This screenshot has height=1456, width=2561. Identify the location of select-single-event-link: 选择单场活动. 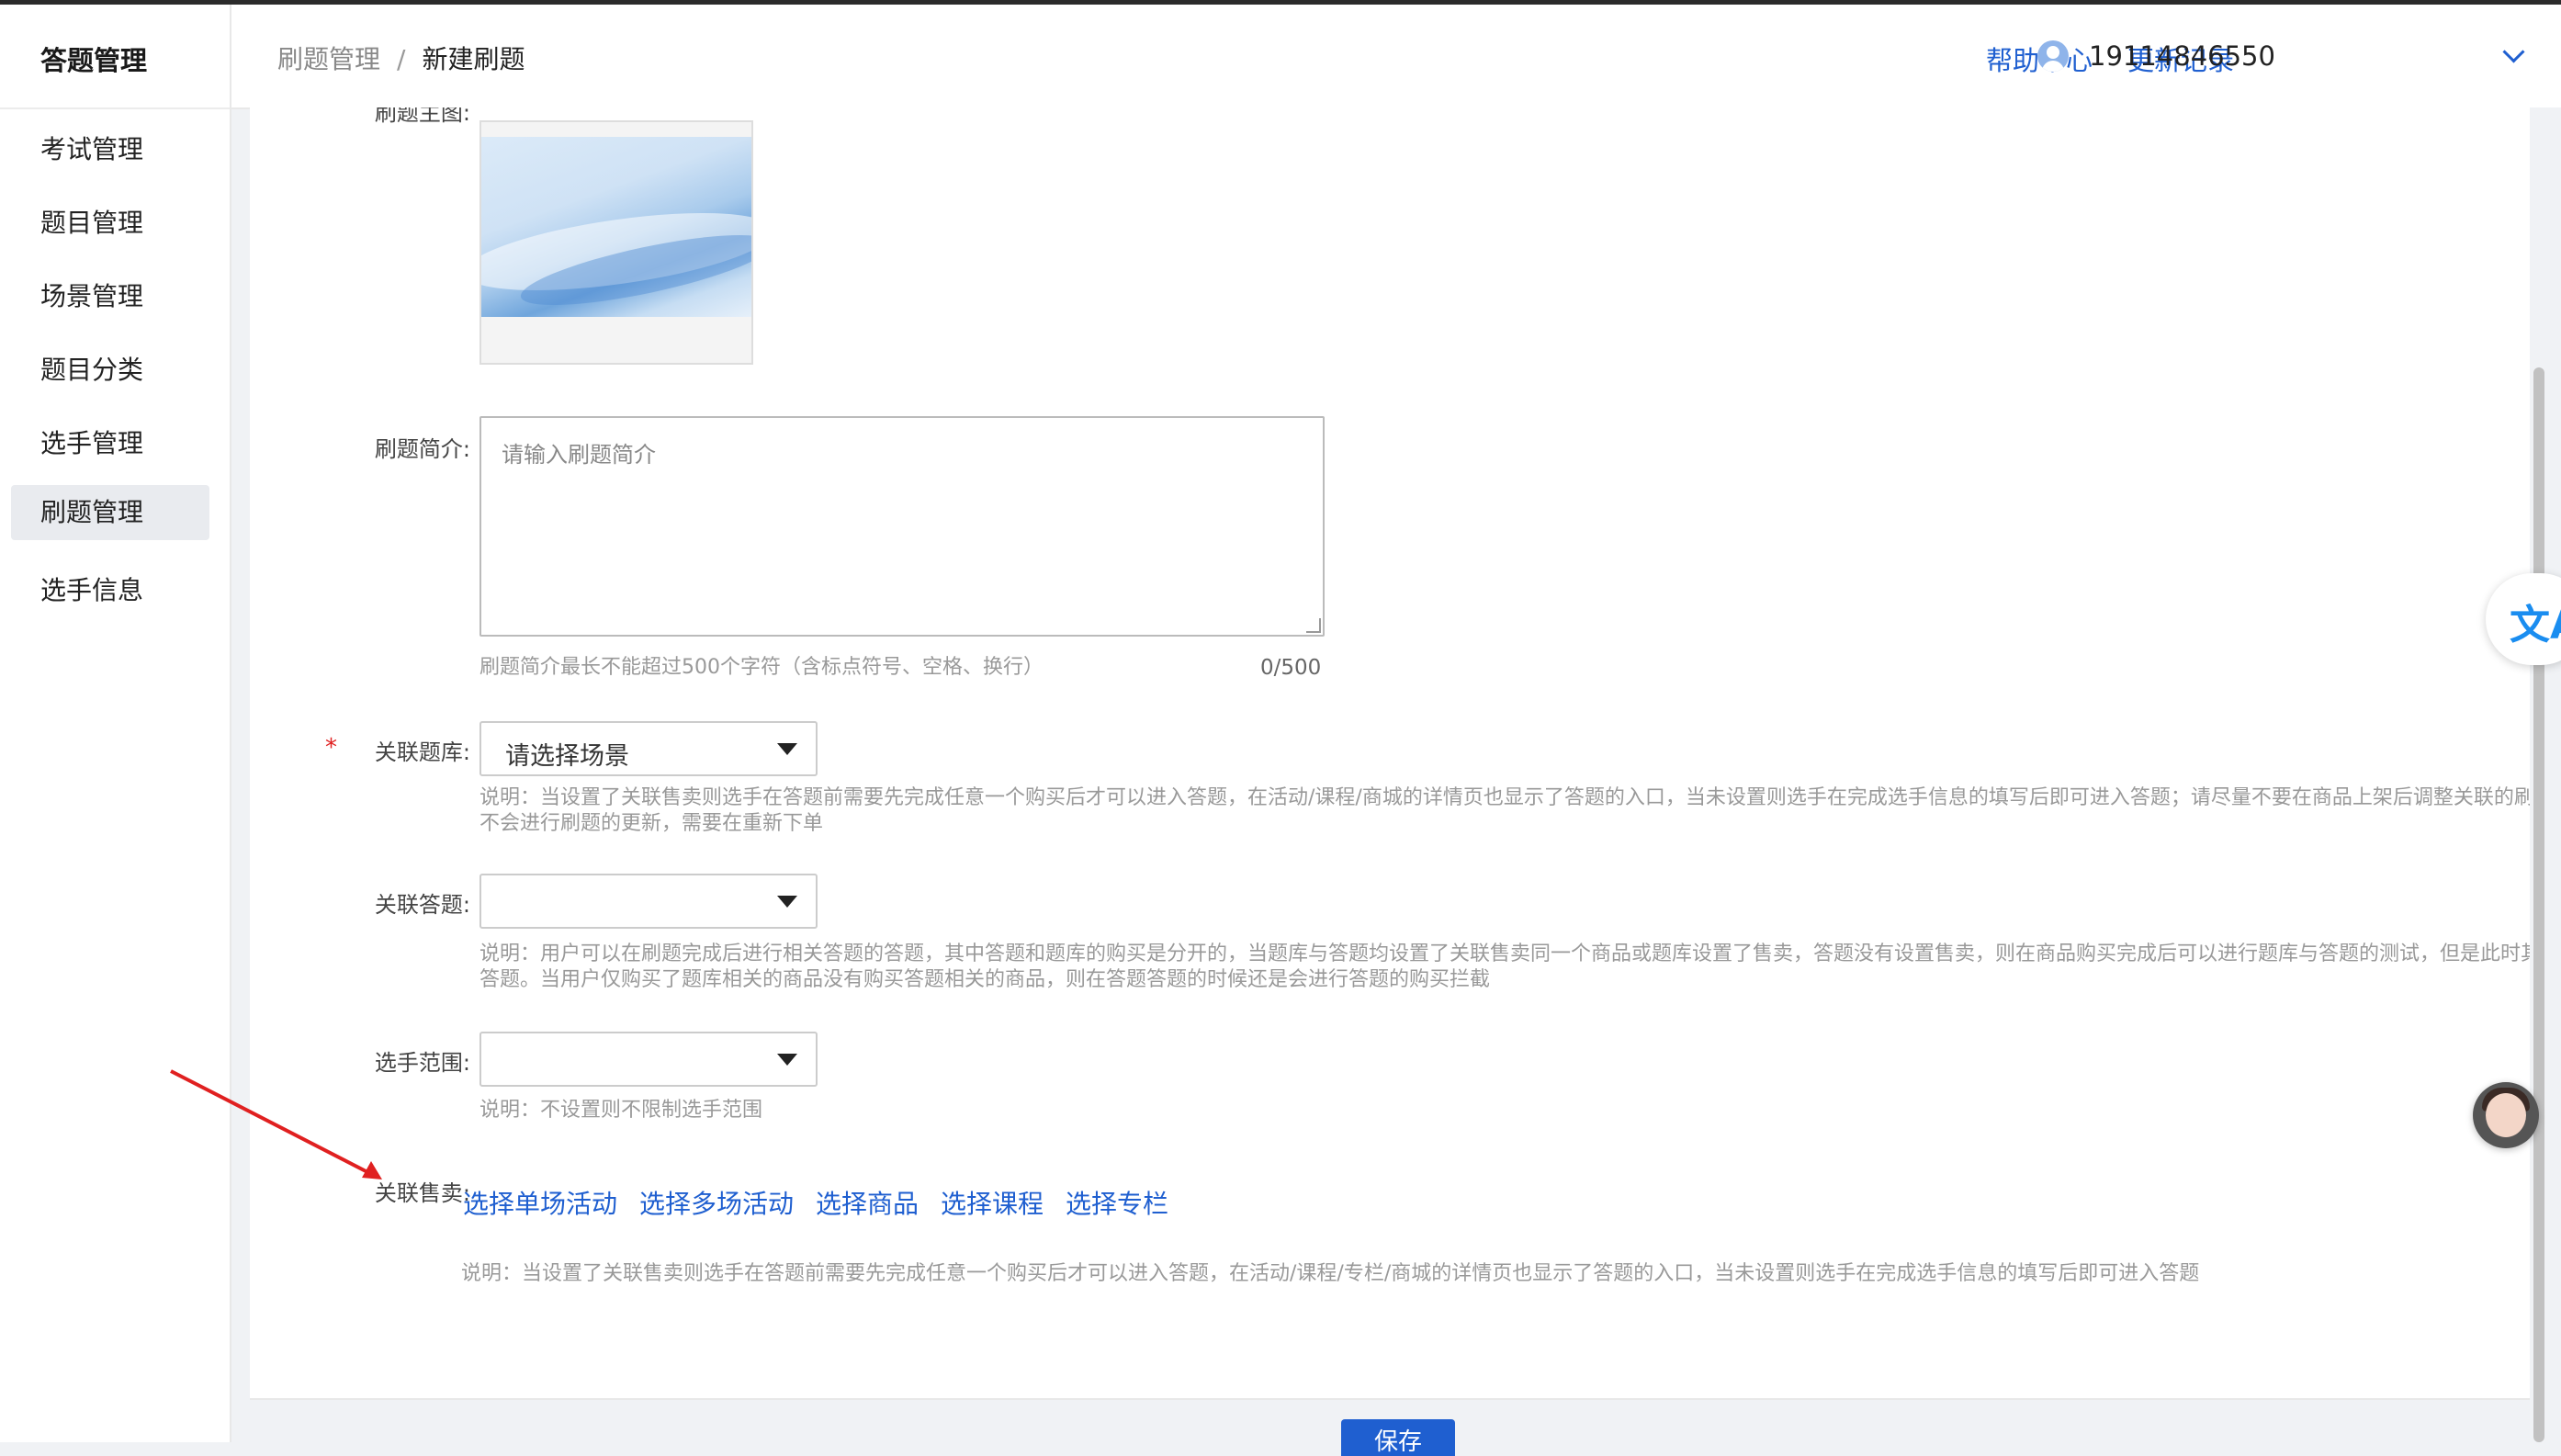
(540, 1202).